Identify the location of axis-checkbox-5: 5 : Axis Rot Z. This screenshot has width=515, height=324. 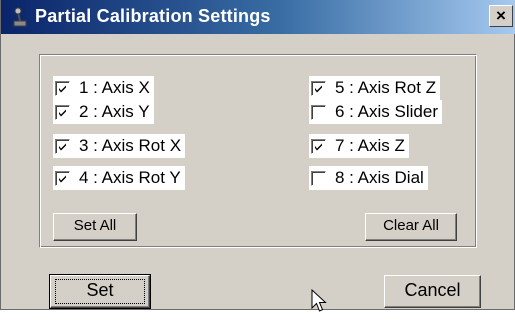
(375, 88).